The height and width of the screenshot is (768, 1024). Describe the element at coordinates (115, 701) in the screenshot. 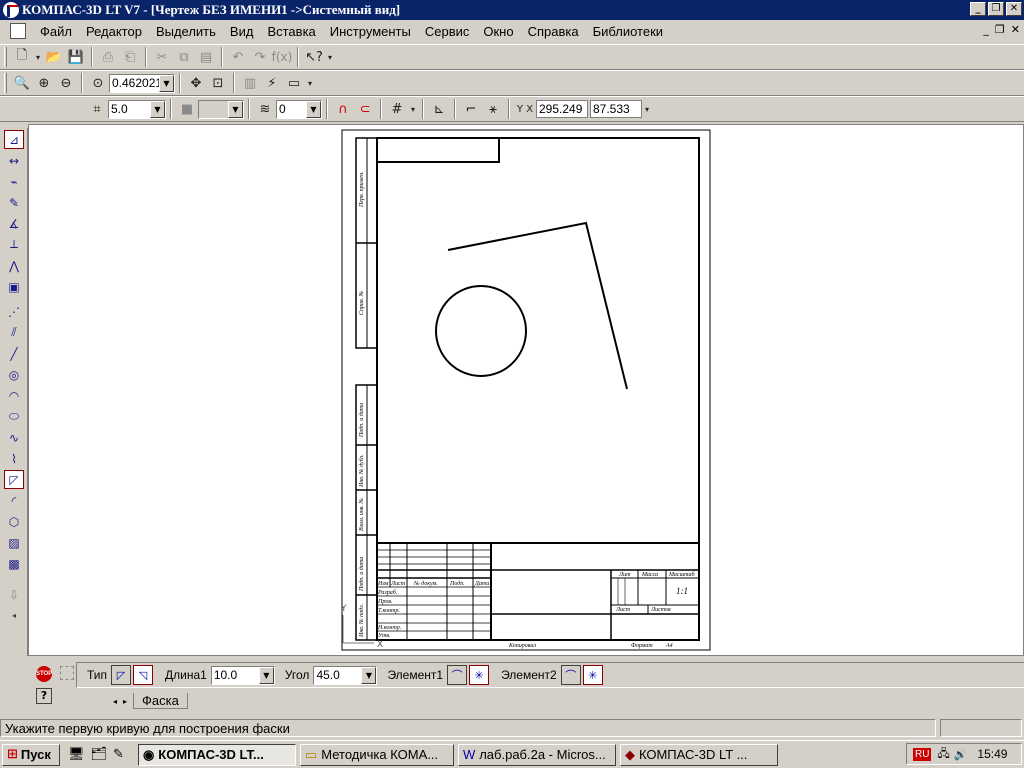

I see `tab-prev-icon: ◂` at that location.